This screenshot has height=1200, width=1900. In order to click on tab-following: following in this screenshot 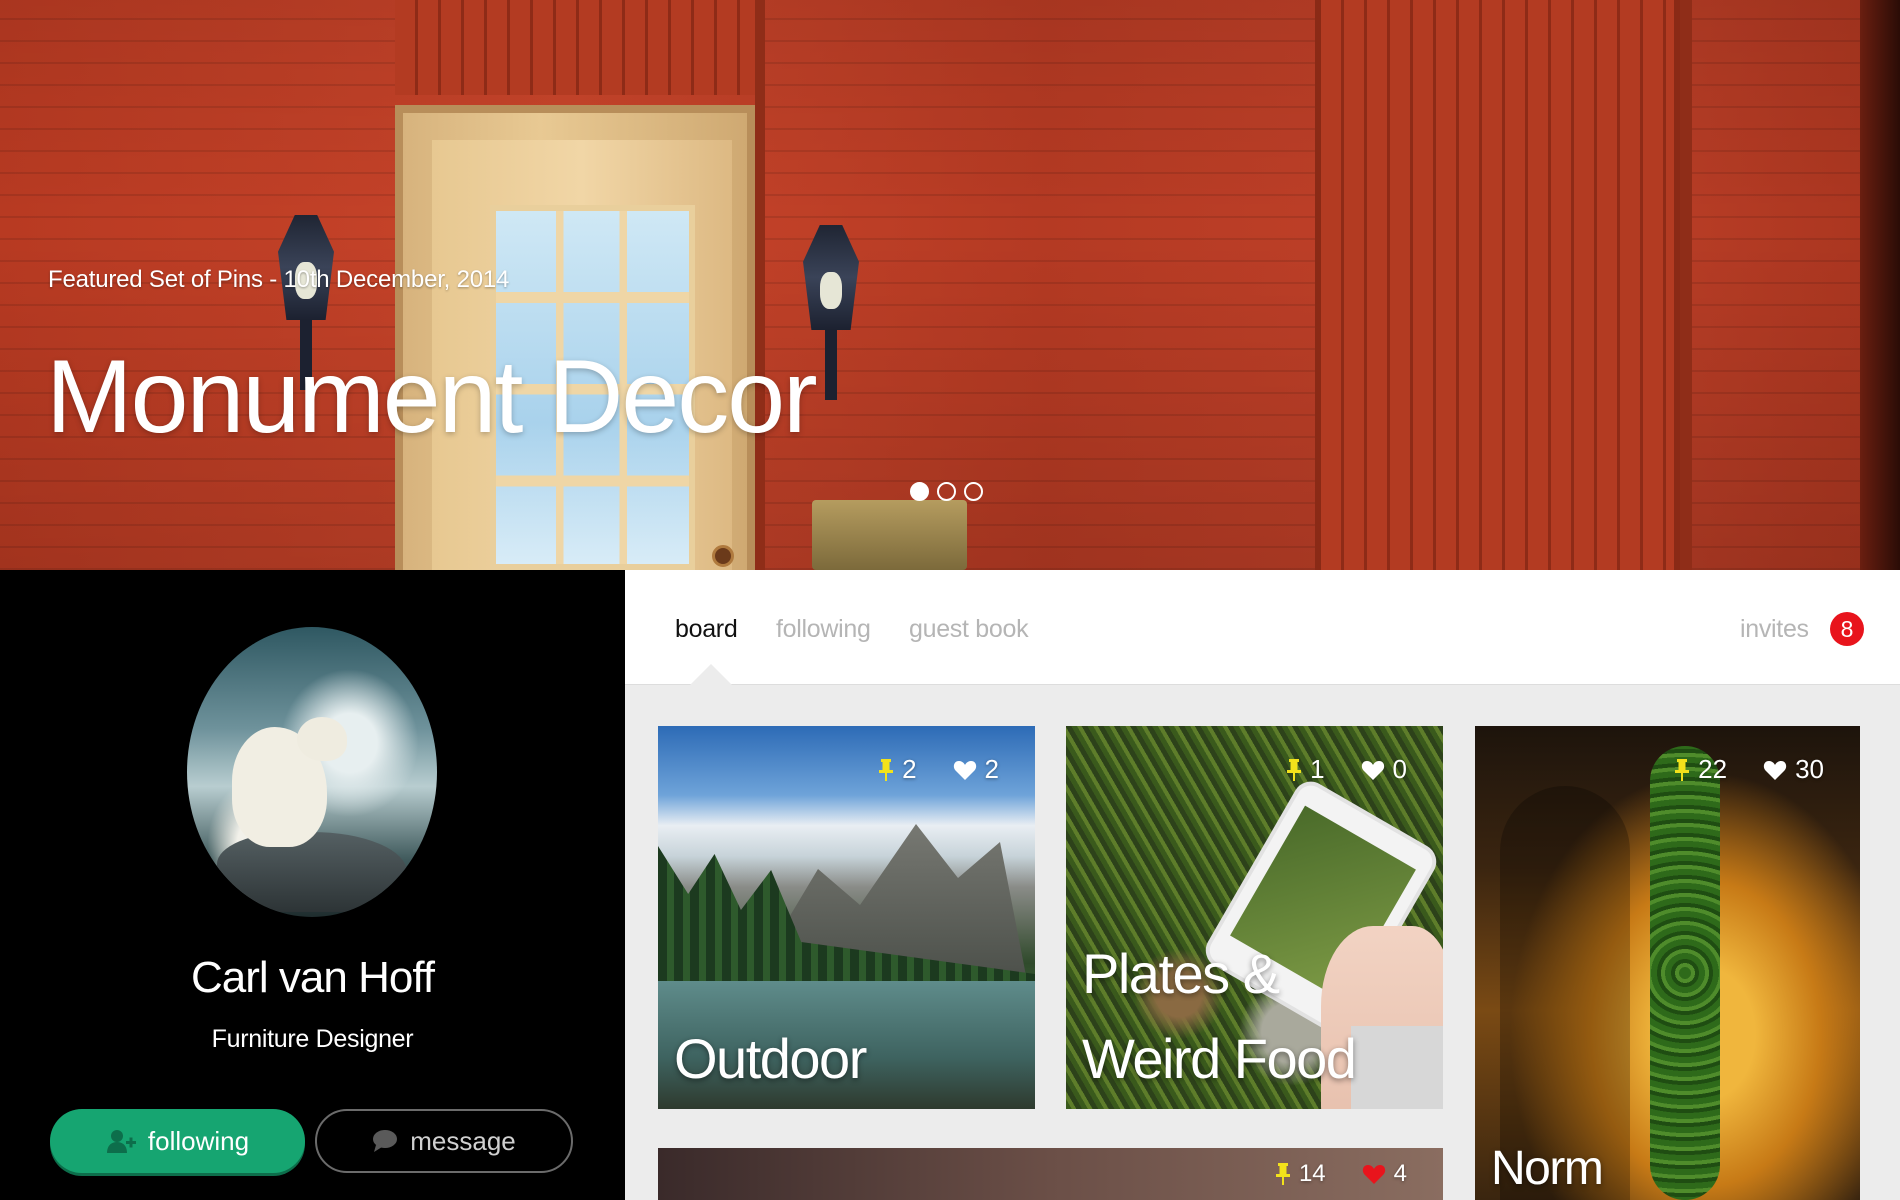, I will do `click(823, 629)`.